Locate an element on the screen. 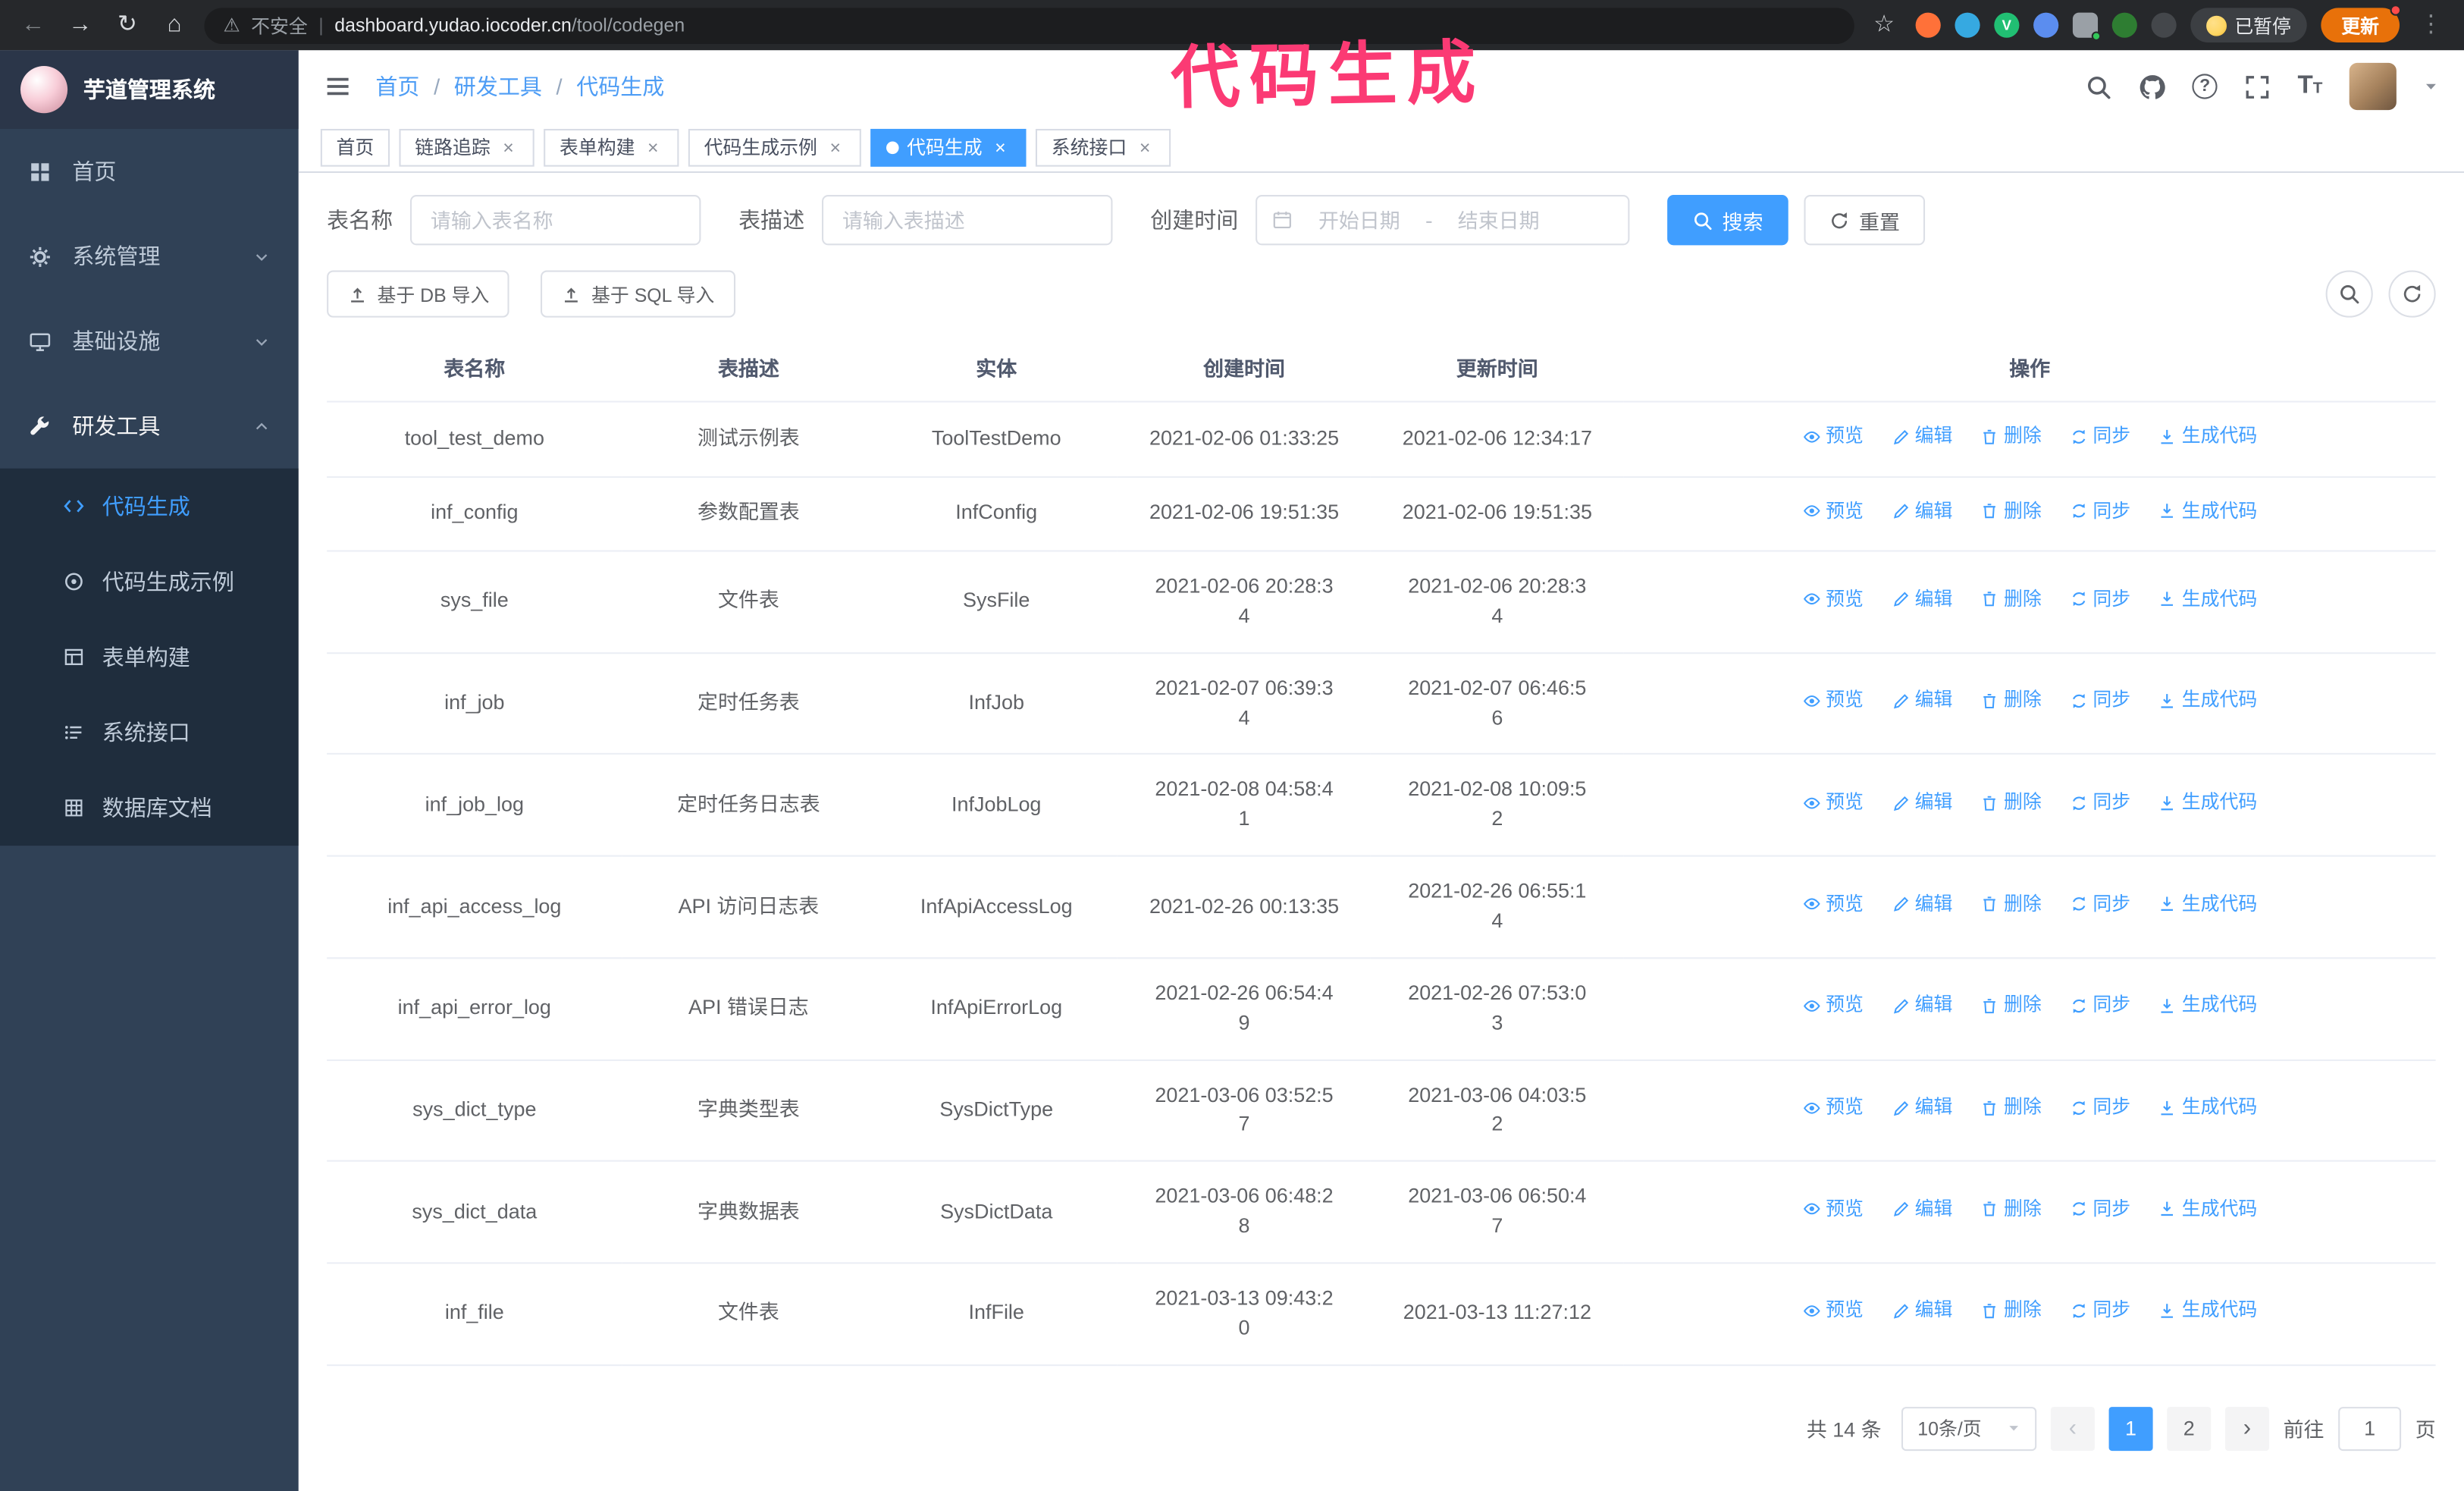 This screenshot has width=2464, height=1491. next-page-button: › is located at coordinates (2247, 1428).